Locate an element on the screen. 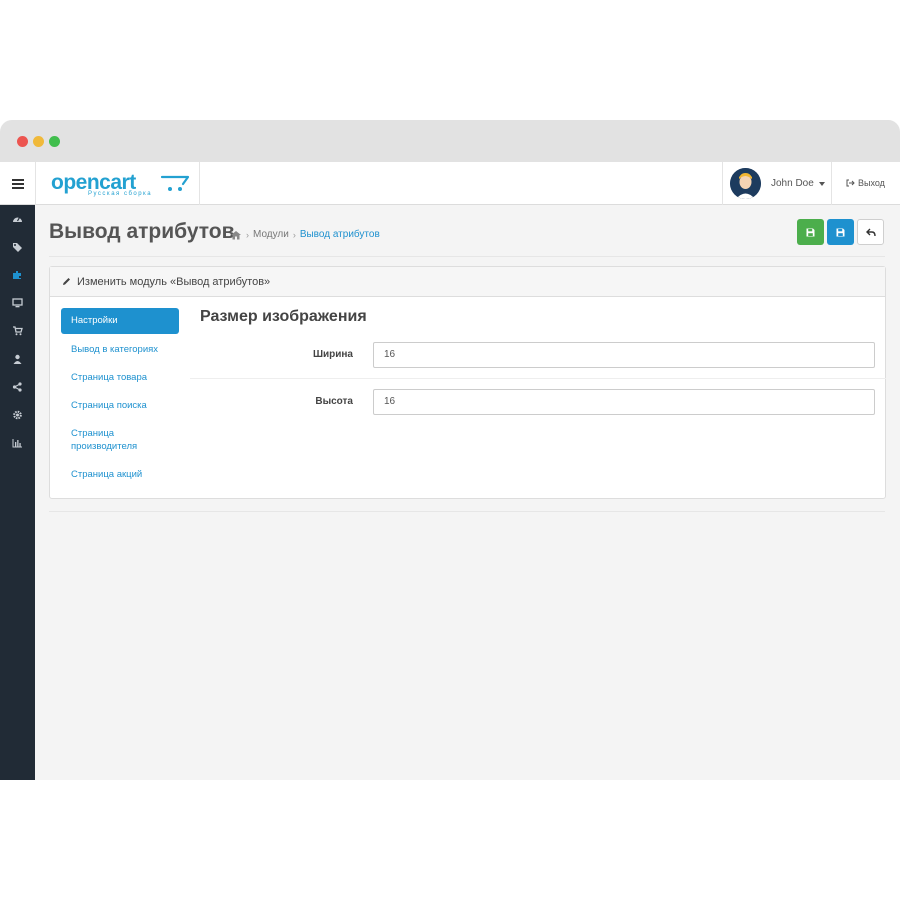 This screenshot has height=900, width=900. sidebar-item-sales is located at coordinates (17, 331).